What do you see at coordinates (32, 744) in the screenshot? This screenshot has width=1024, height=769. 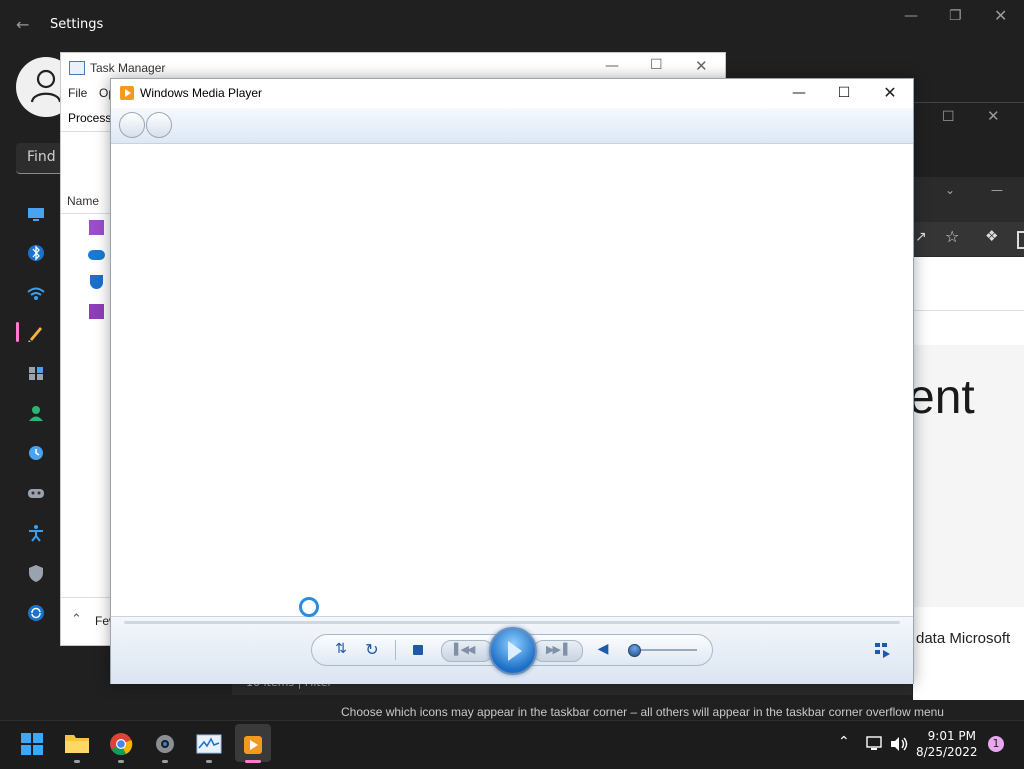 I see `start-windows-icon` at bounding box center [32, 744].